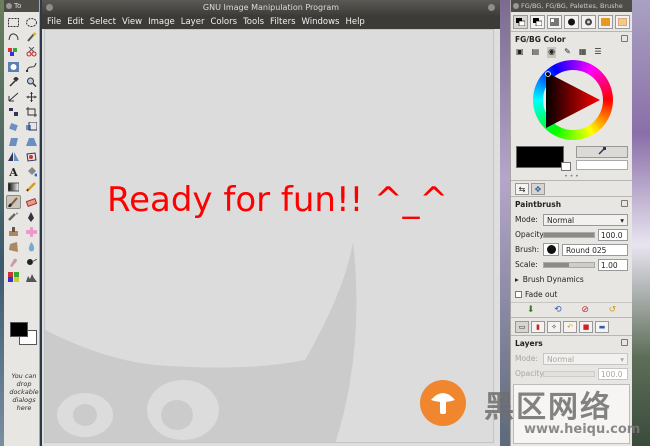 This screenshot has height=446, width=650. What do you see at coordinates (13, 142) in the screenshot?
I see `shear-tool-icon` at bounding box center [13, 142].